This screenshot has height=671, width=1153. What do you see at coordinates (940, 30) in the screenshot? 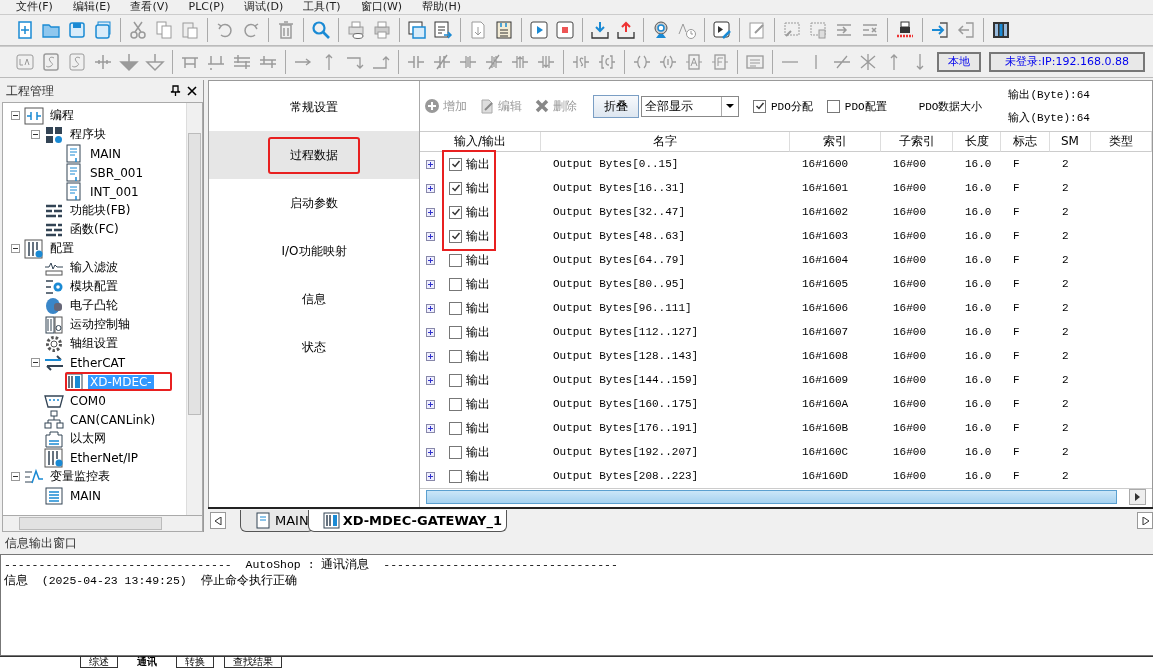
I see `login-icon` at bounding box center [940, 30].